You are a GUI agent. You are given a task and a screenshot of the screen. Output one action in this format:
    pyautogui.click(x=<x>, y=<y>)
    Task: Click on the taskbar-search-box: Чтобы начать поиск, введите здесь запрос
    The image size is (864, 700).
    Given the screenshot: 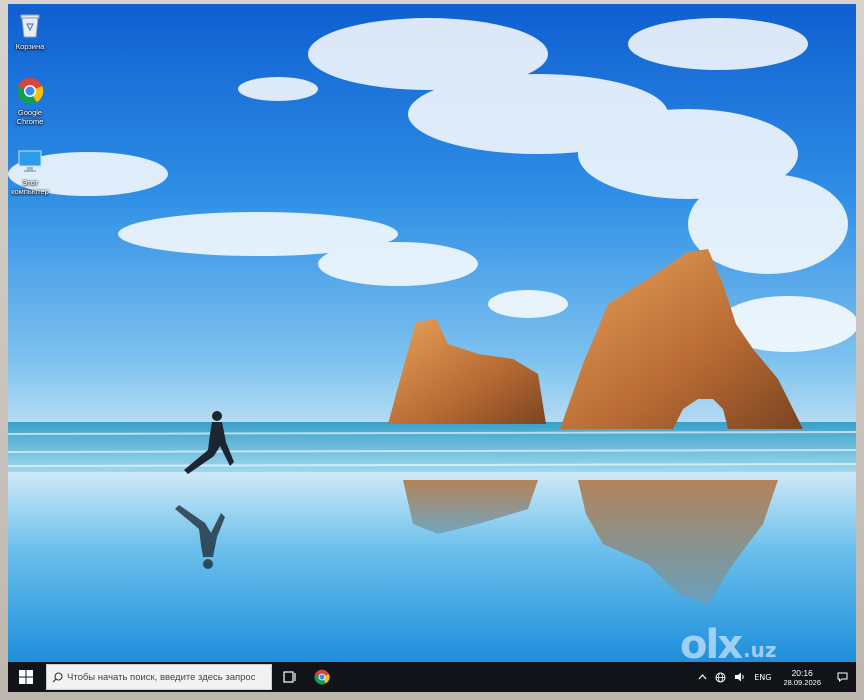 What is the action you would take?
    pyautogui.click(x=159, y=677)
    